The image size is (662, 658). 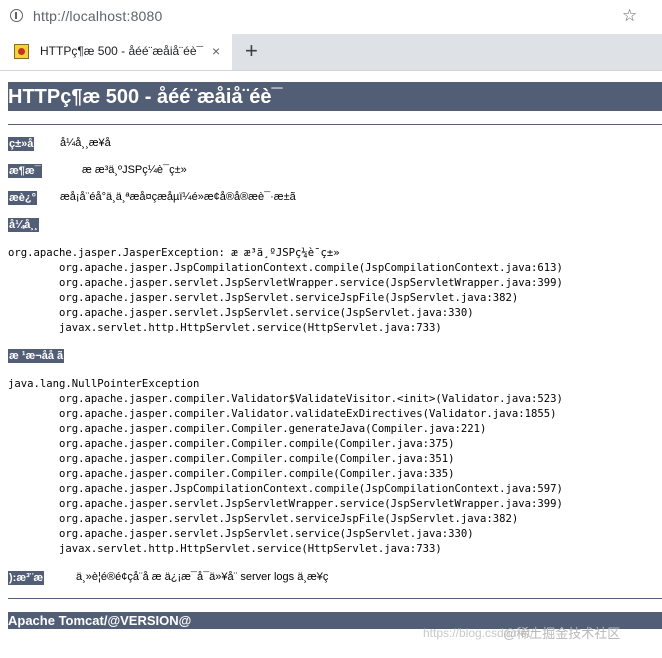 I want to click on url-text: http://localhost:8080, so click(x=98, y=16).